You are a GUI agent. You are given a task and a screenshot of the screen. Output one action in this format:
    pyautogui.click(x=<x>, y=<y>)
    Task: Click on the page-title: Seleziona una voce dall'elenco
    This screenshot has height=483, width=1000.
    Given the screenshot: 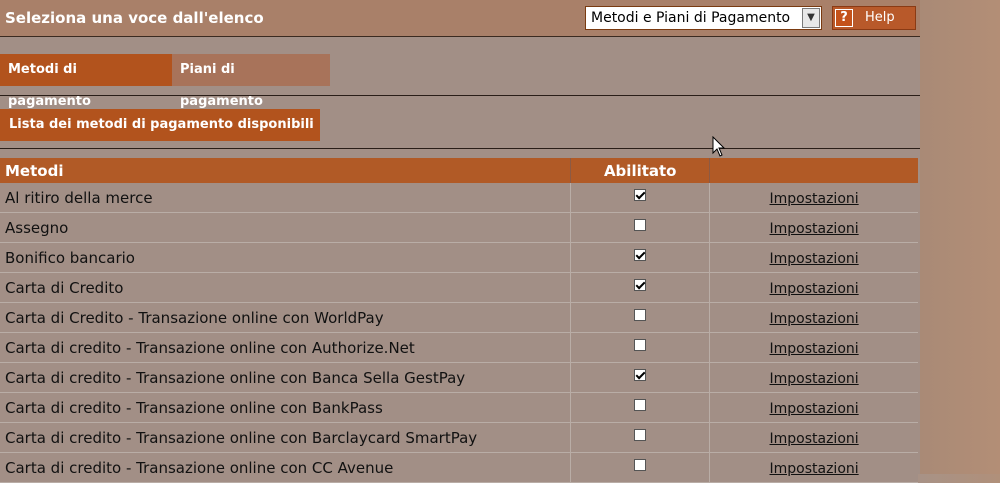 What is the action you would take?
    pyautogui.click(x=134, y=18)
    